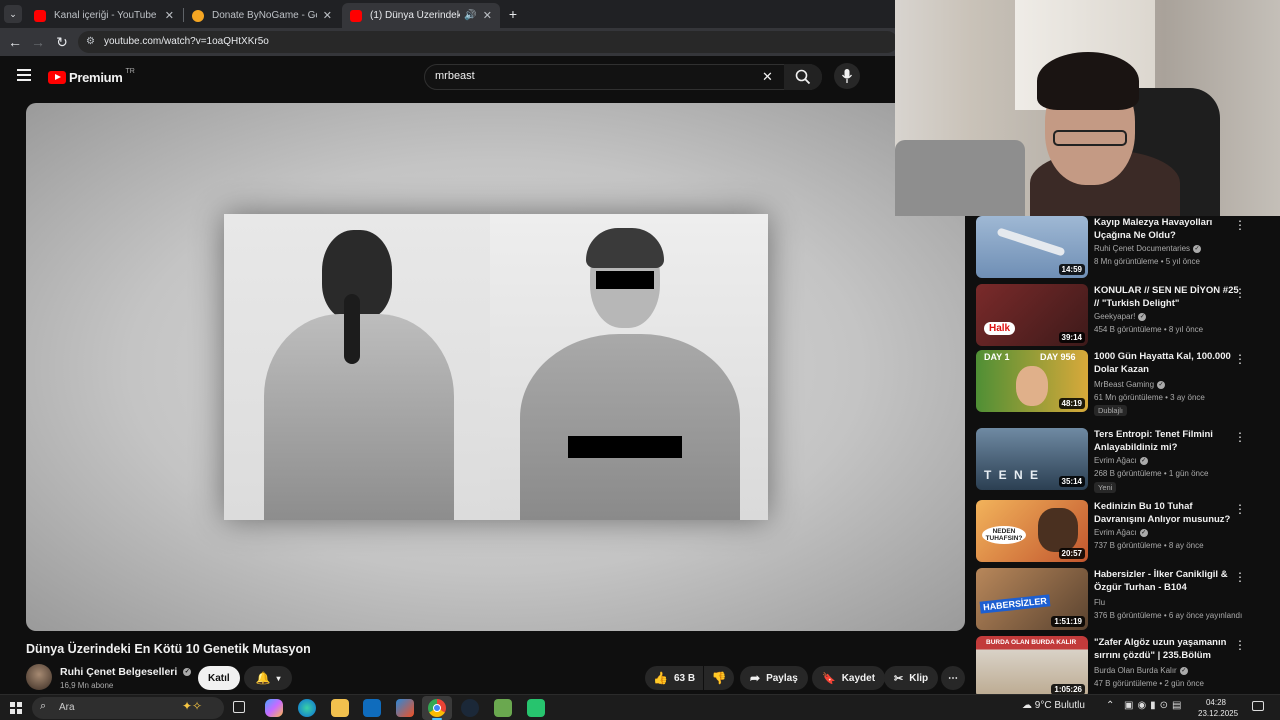  I want to click on file-explorer-icon, so click(340, 708).